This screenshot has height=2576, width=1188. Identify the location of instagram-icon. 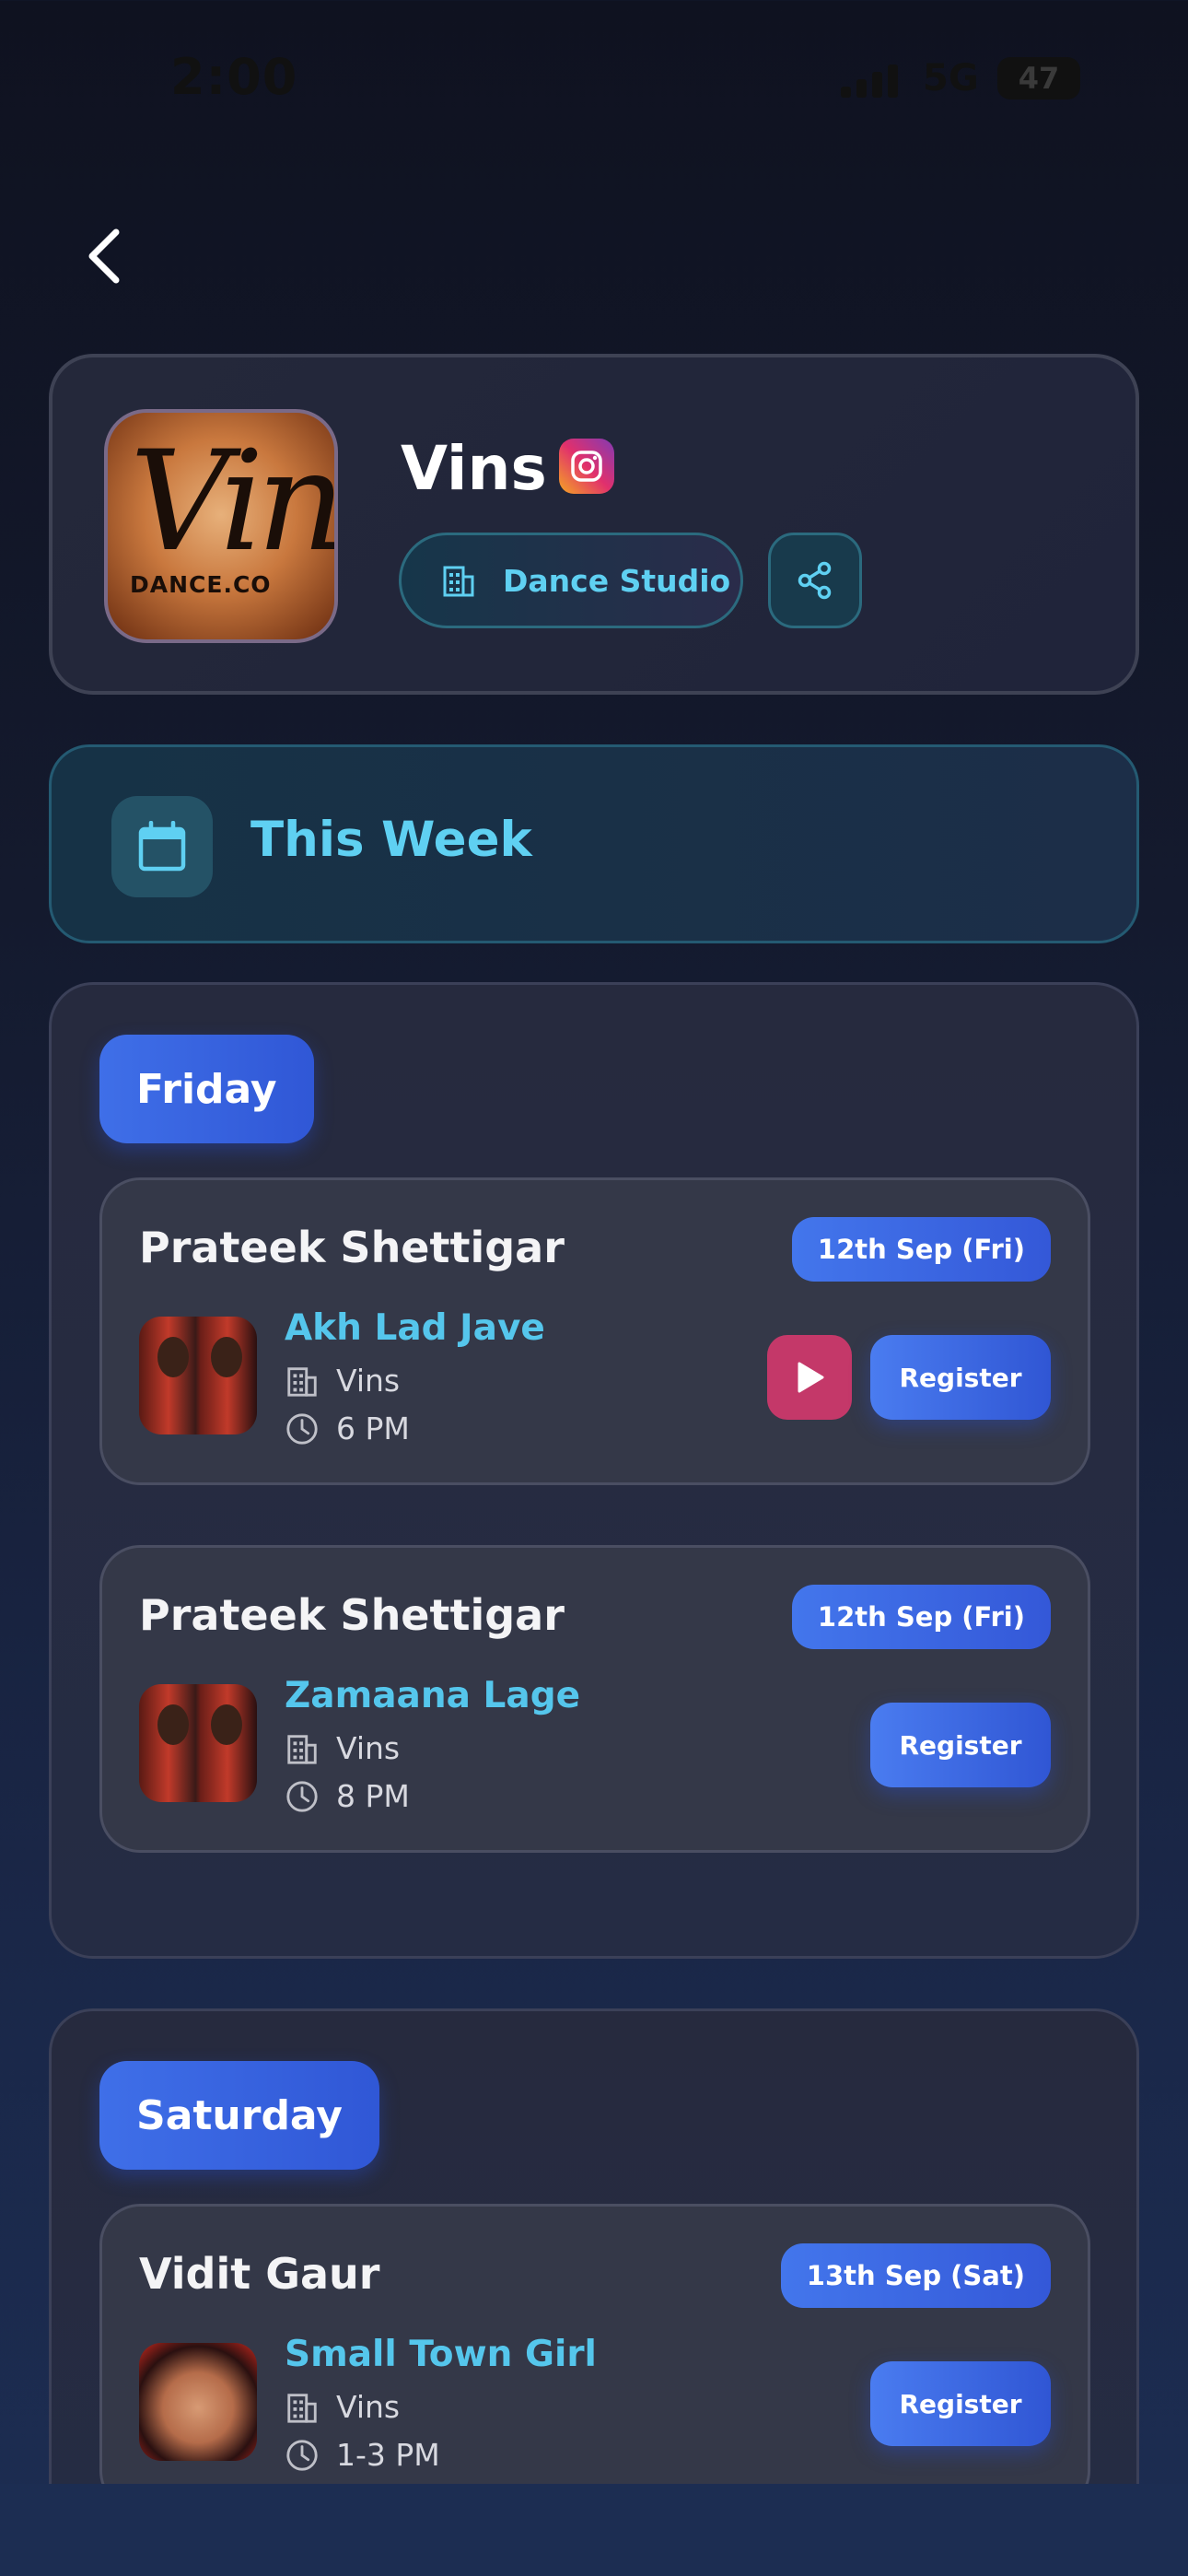
(586, 466).